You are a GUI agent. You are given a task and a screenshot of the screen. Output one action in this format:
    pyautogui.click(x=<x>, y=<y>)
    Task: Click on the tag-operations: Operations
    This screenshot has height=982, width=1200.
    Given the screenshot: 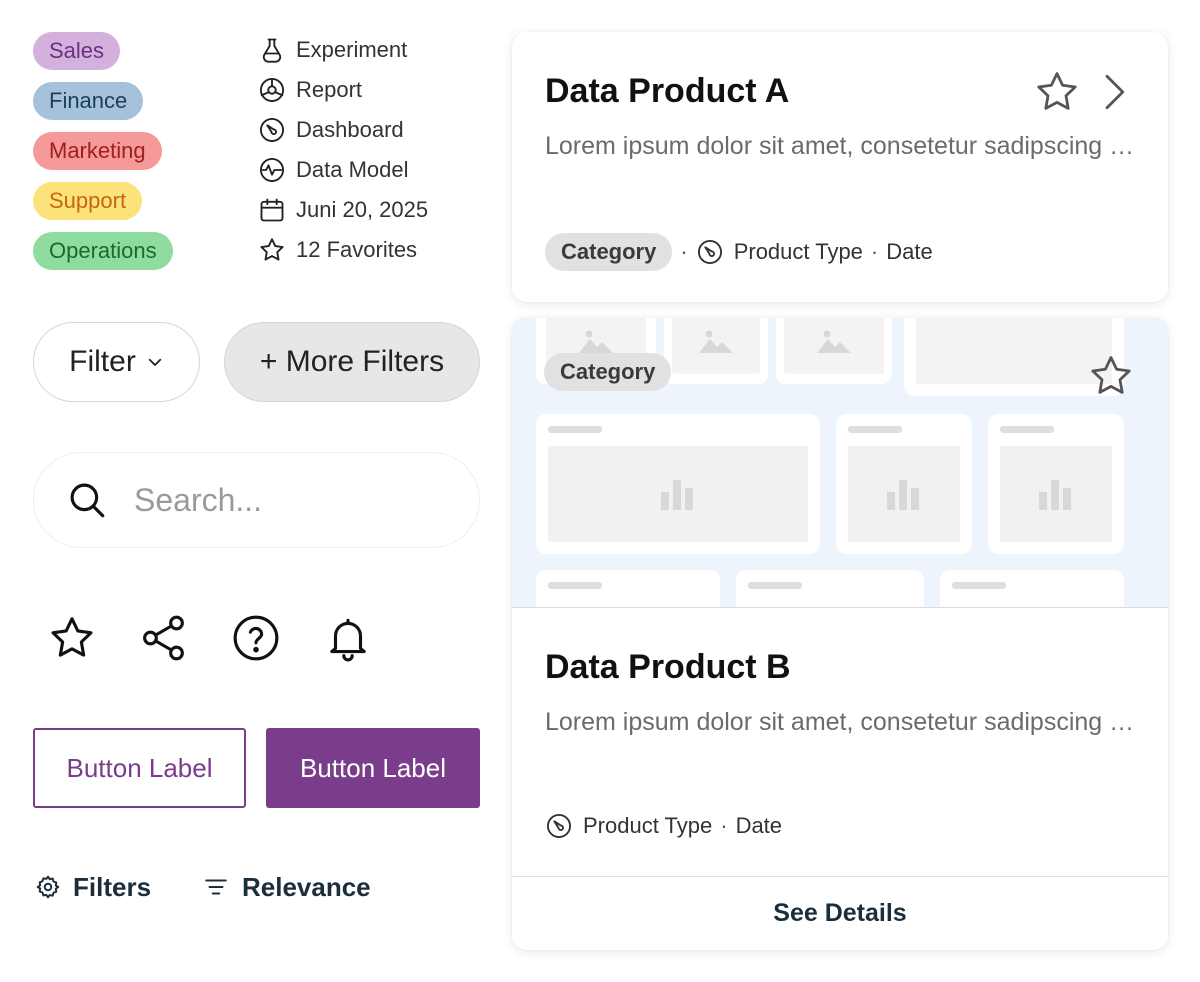 What is the action you would take?
    pyautogui.click(x=103, y=251)
    